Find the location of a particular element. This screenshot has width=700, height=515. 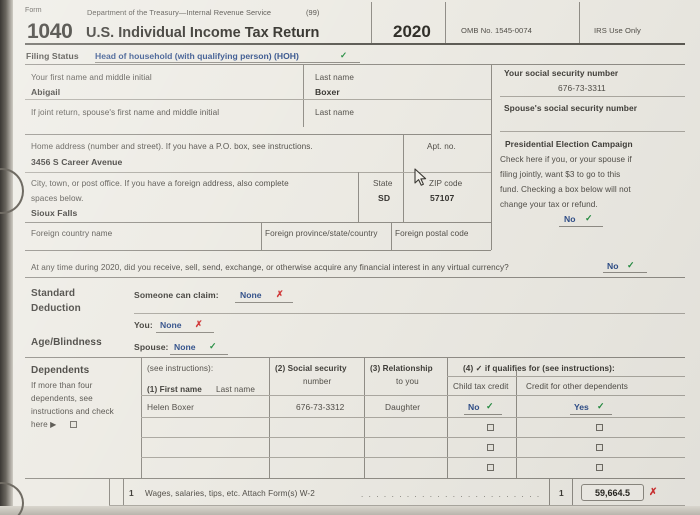

age-blindness-spouse-label: Spouse: is located at coordinates (151, 347).